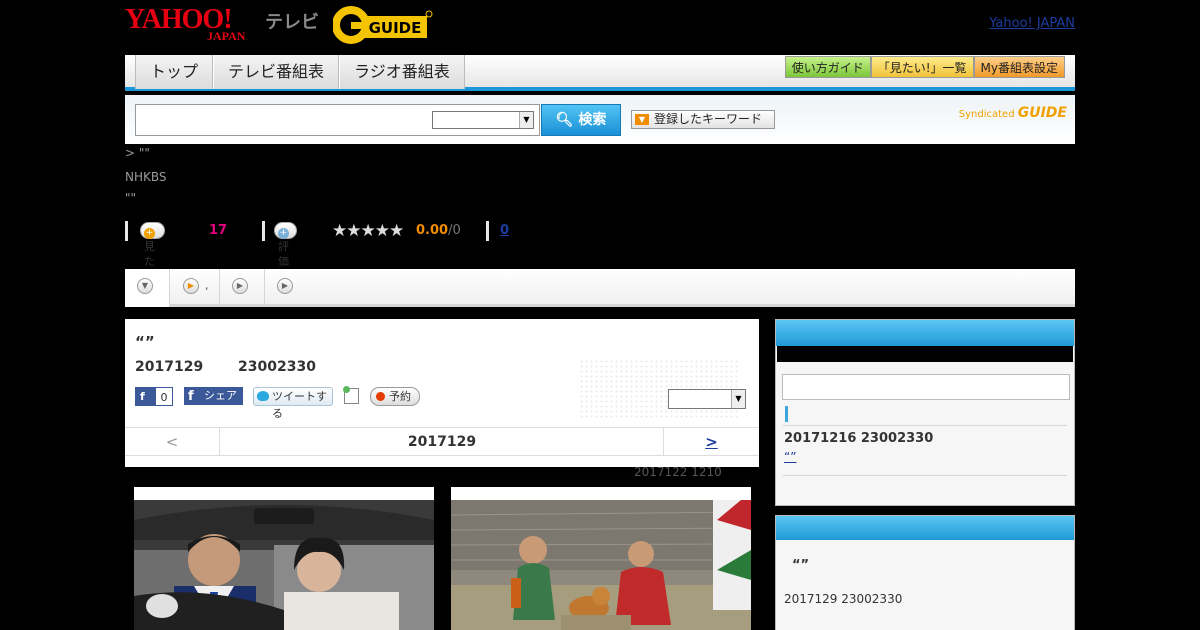  I want to click on my-settings-button: My番組表設定, so click(1019, 67).